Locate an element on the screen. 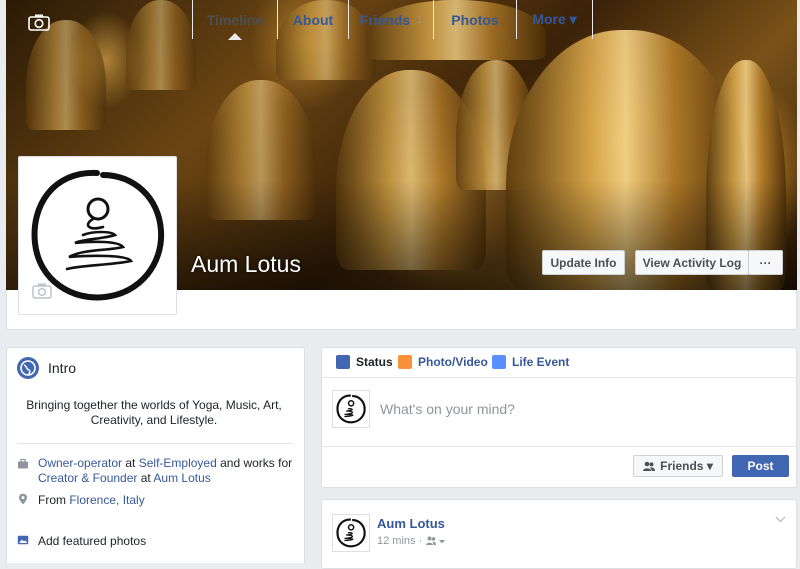 This screenshot has width=800, height=569. status-tab: Status is located at coordinates (364, 362).